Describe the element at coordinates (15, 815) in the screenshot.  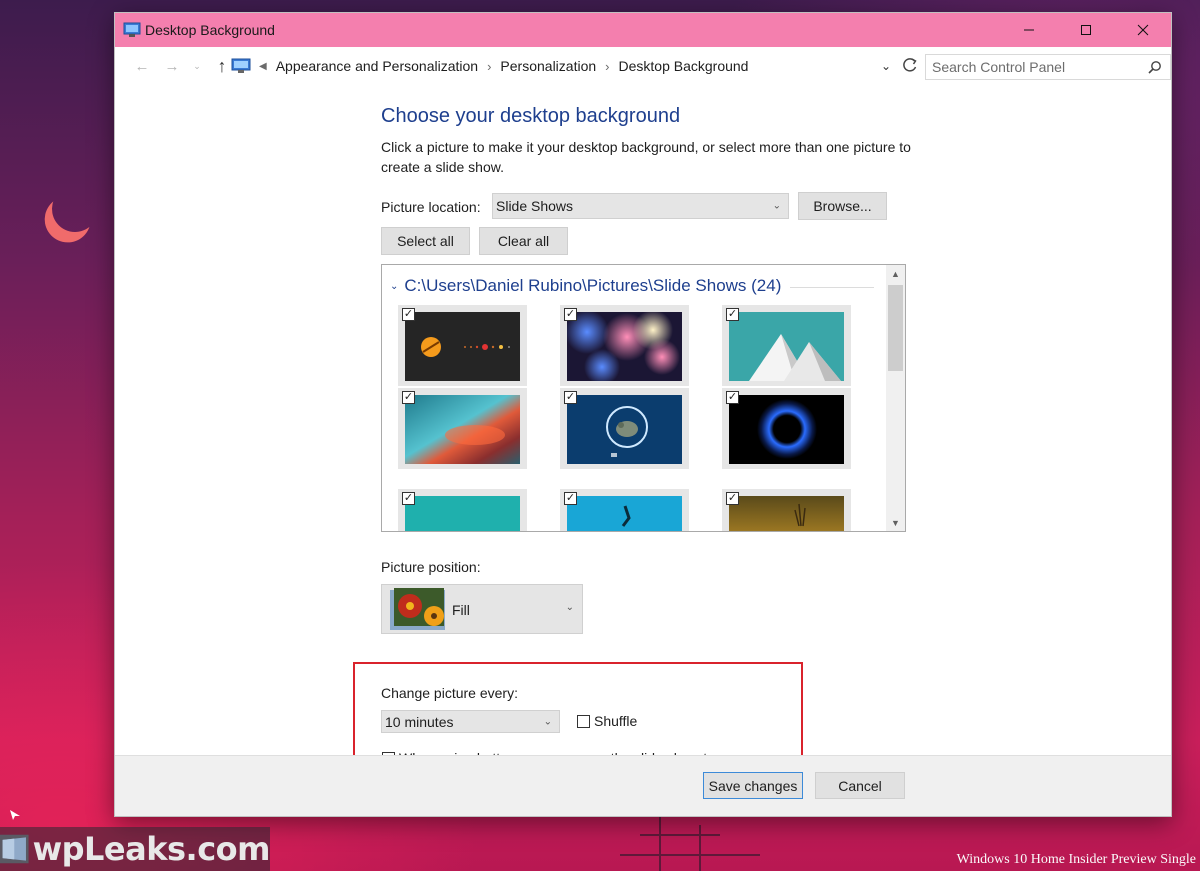
I see `cursor-icon` at that location.